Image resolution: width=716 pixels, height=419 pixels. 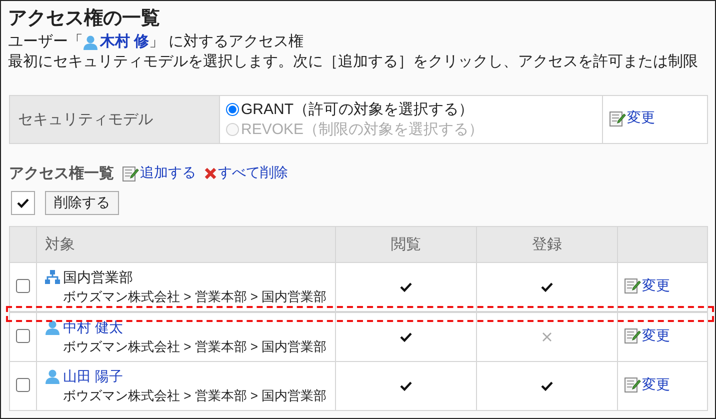 I want to click on section-title: アクセス権一覧, so click(x=61, y=173).